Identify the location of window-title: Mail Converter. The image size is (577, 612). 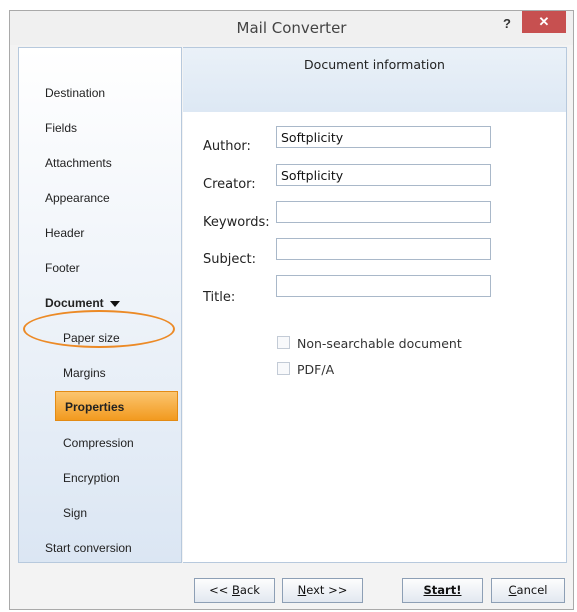
(291, 28).